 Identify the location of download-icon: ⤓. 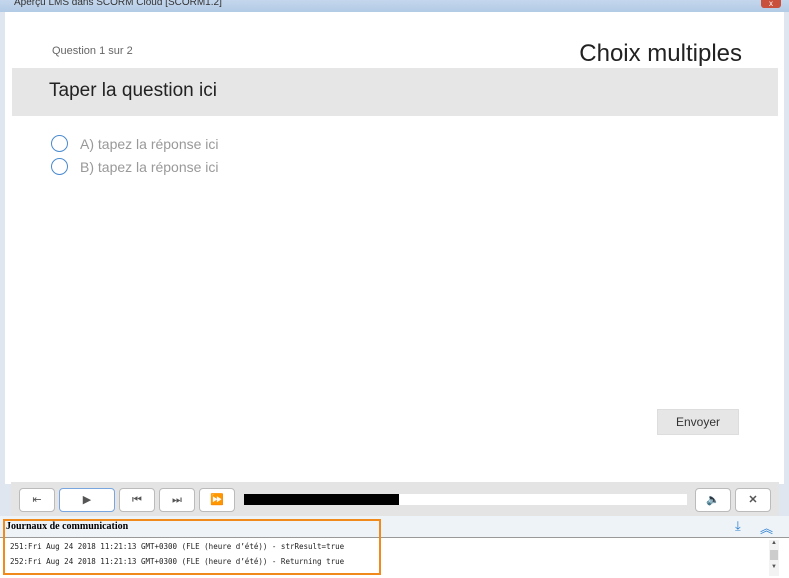
(738, 526).